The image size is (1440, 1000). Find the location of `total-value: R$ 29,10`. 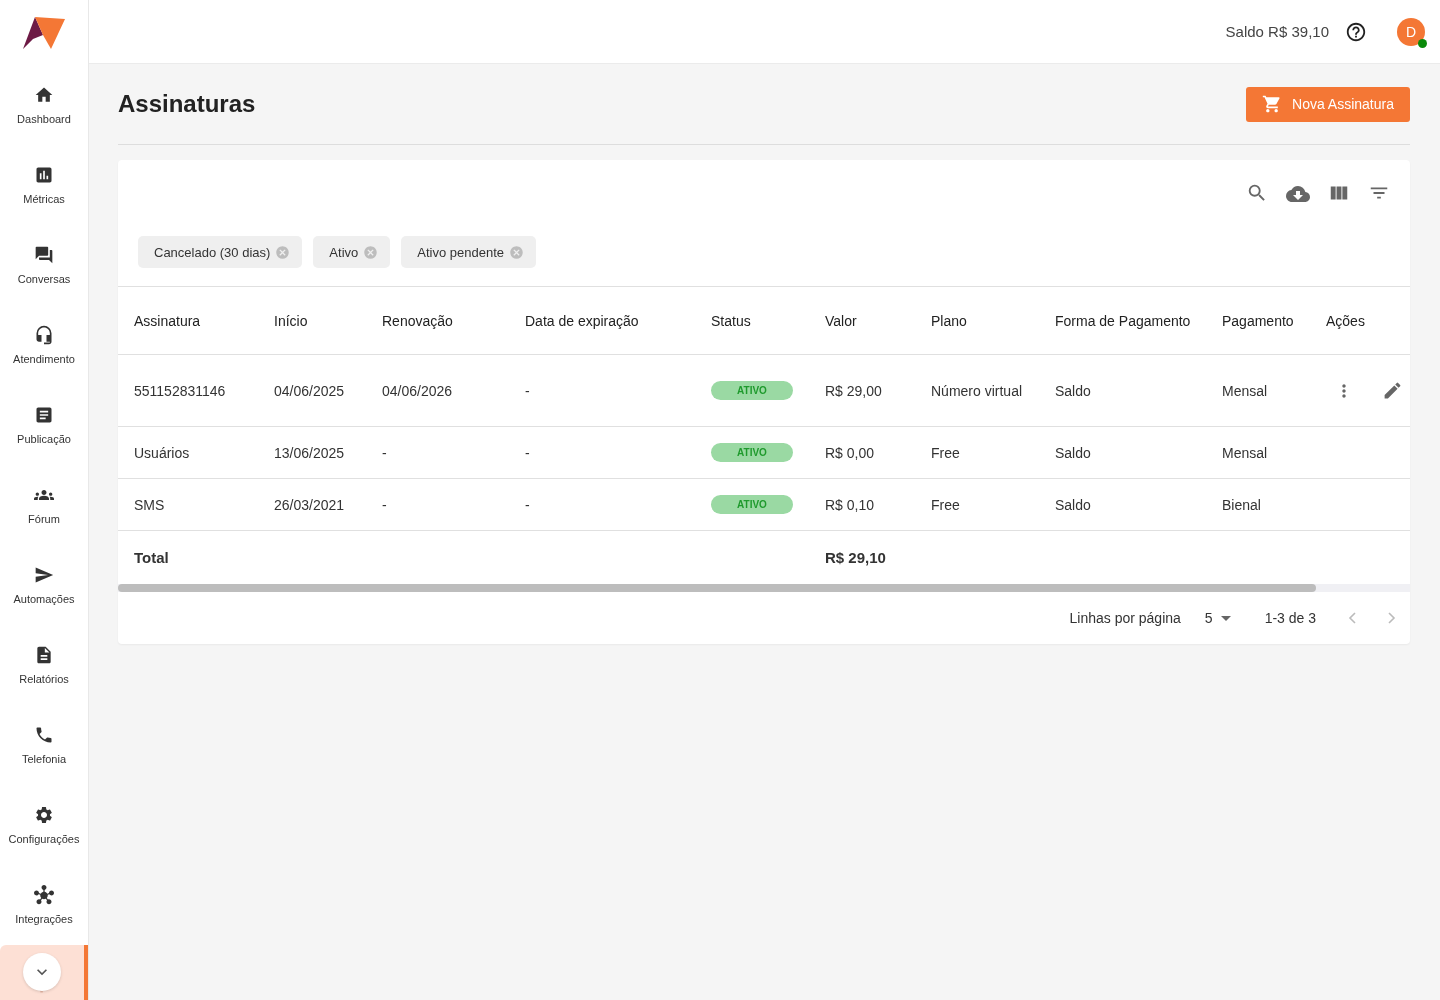

total-value: R$ 29,10 is located at coordinates (856, 557).